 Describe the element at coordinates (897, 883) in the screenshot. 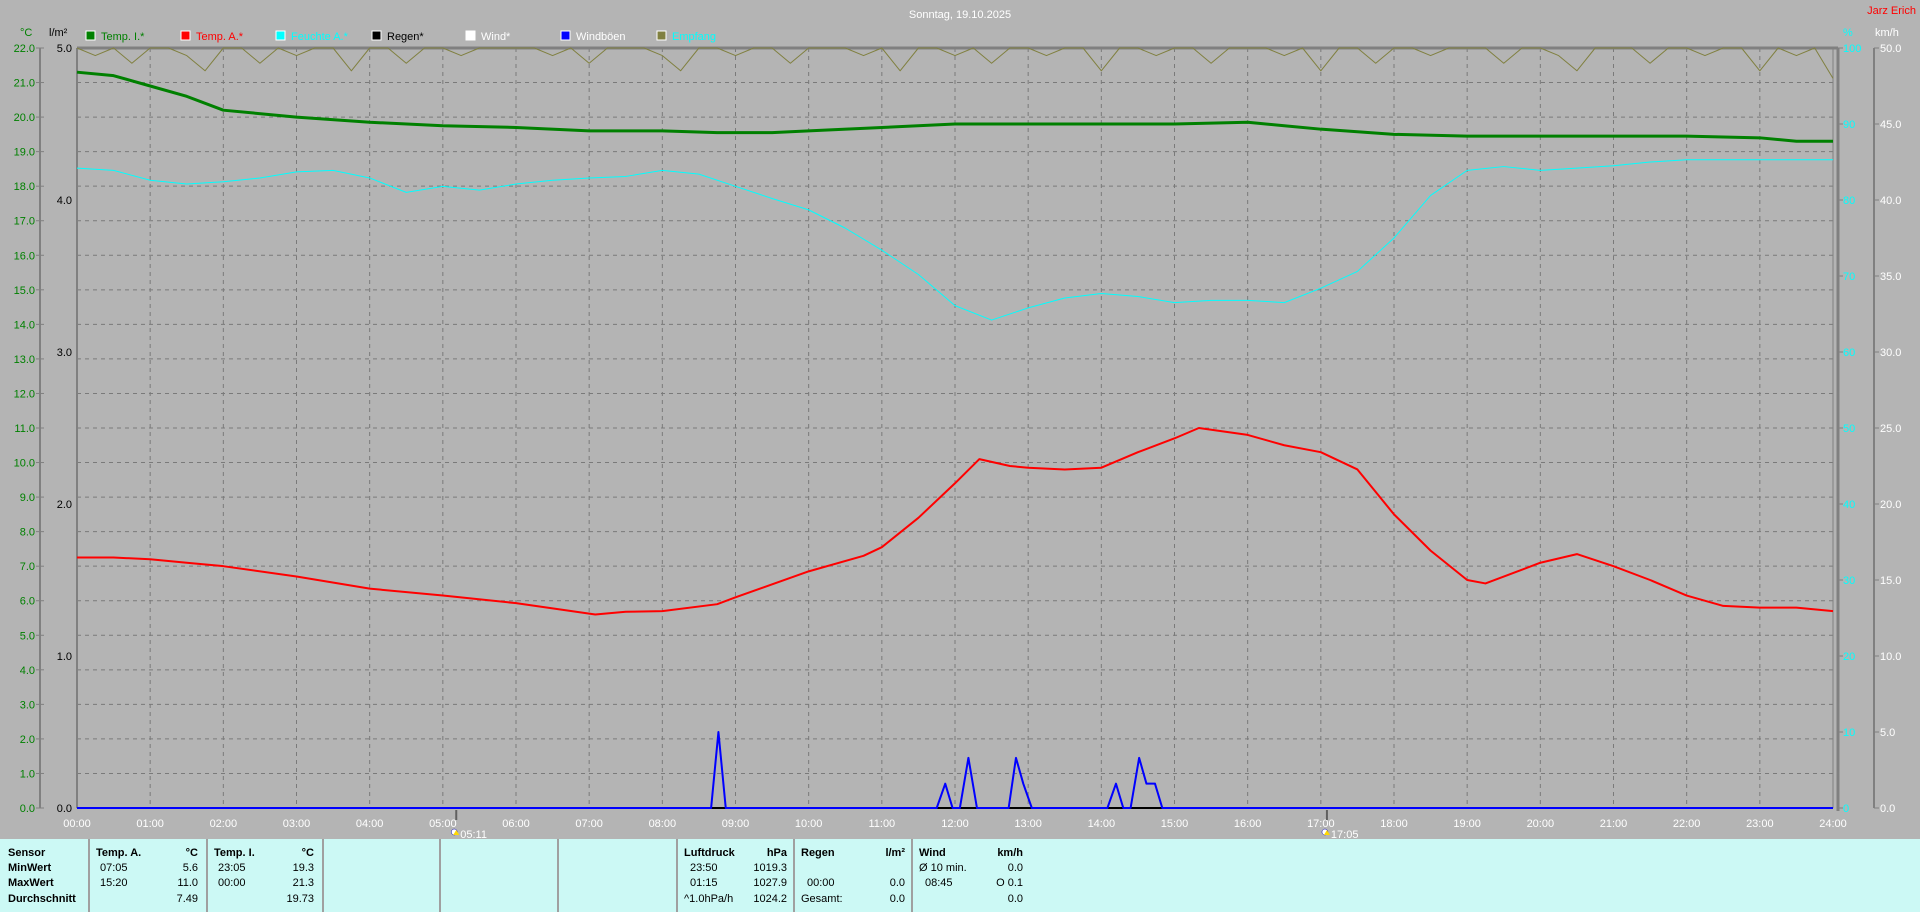

I see `rain-max: 0.0` at that location.